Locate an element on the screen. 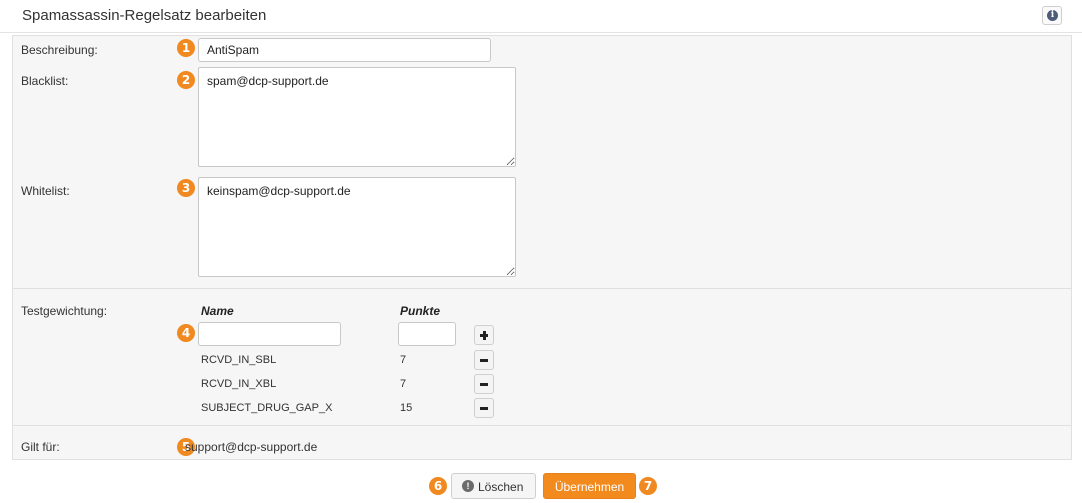  callout-badge-1: 1 is located at coordinates (186, 48).